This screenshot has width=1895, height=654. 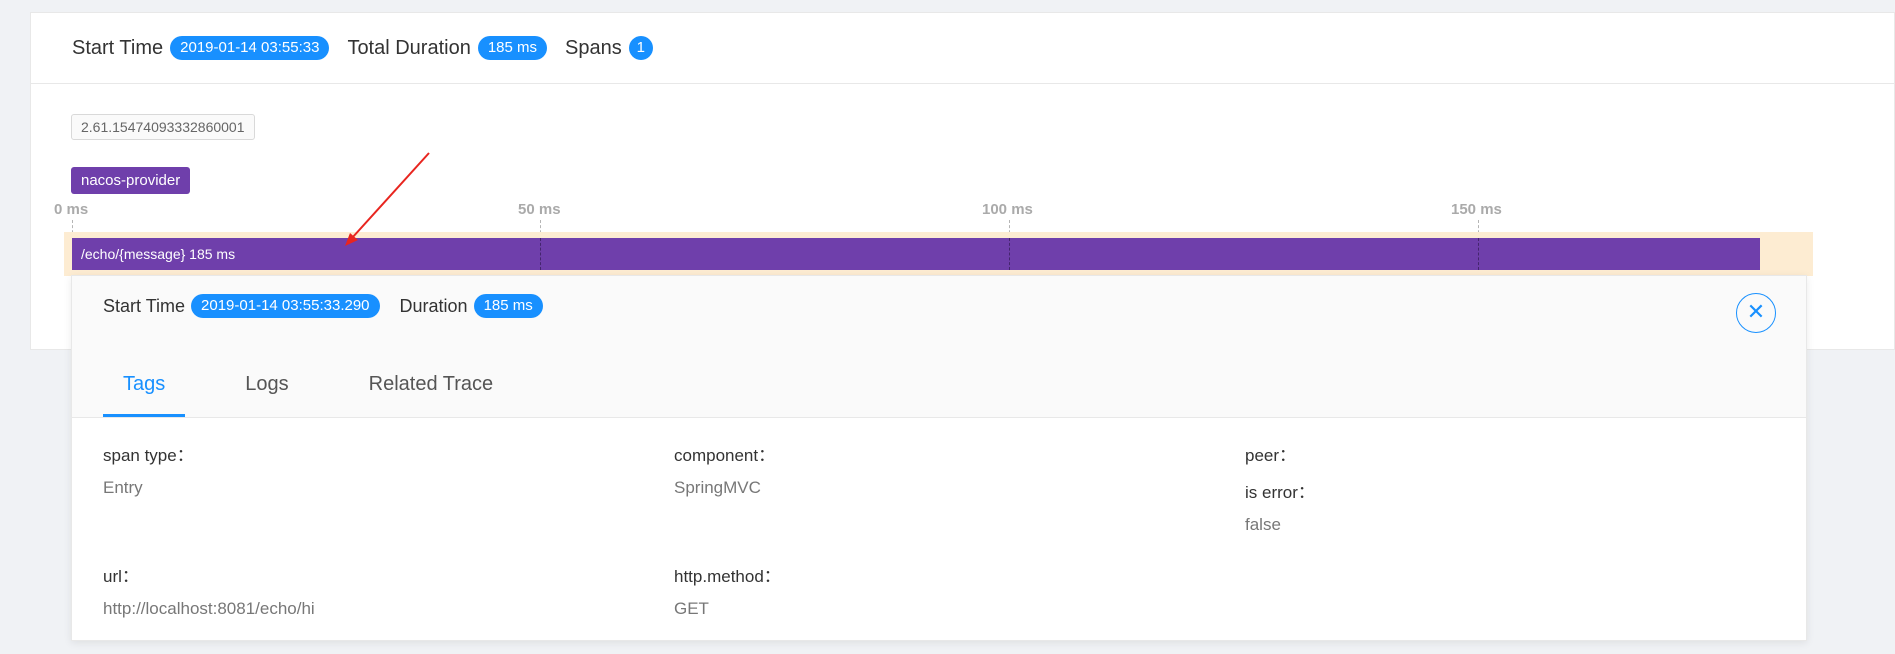 I want to click on tag-component: component： SpringMVC, so click(x=724, y=475).